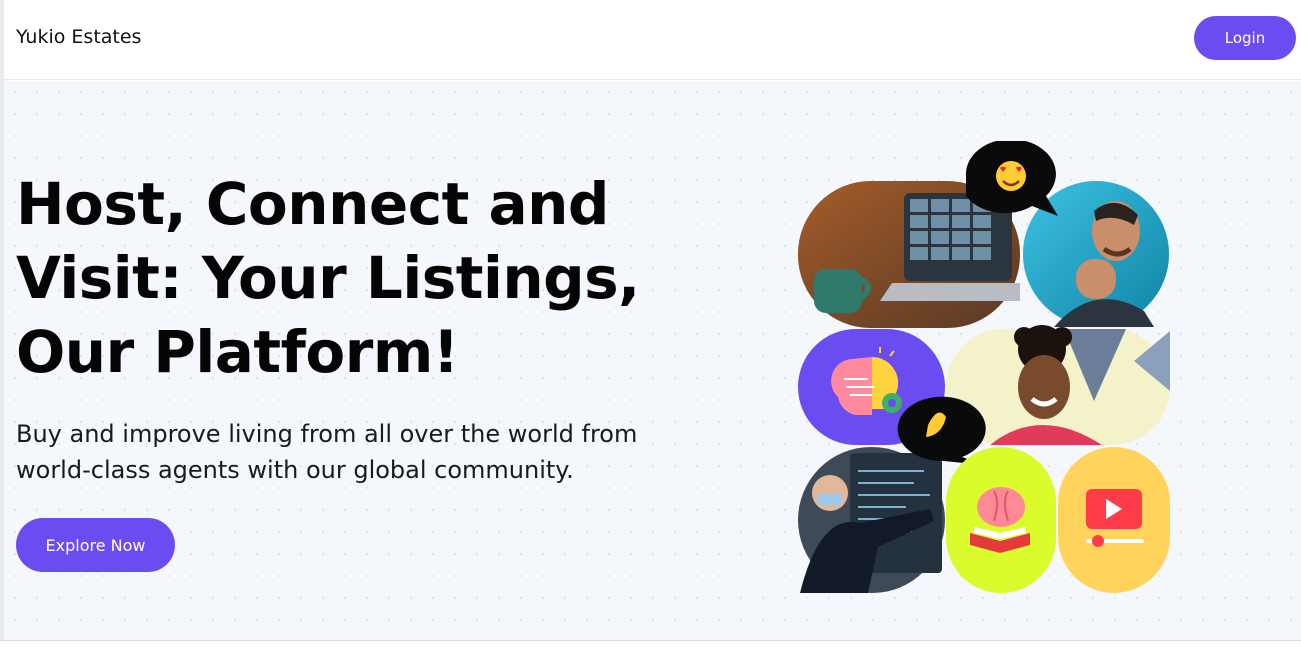  What do you see at coordinates (1114, 520) in the screenshot?
I see `video-play-icon` at bounding box center [1114, 520].